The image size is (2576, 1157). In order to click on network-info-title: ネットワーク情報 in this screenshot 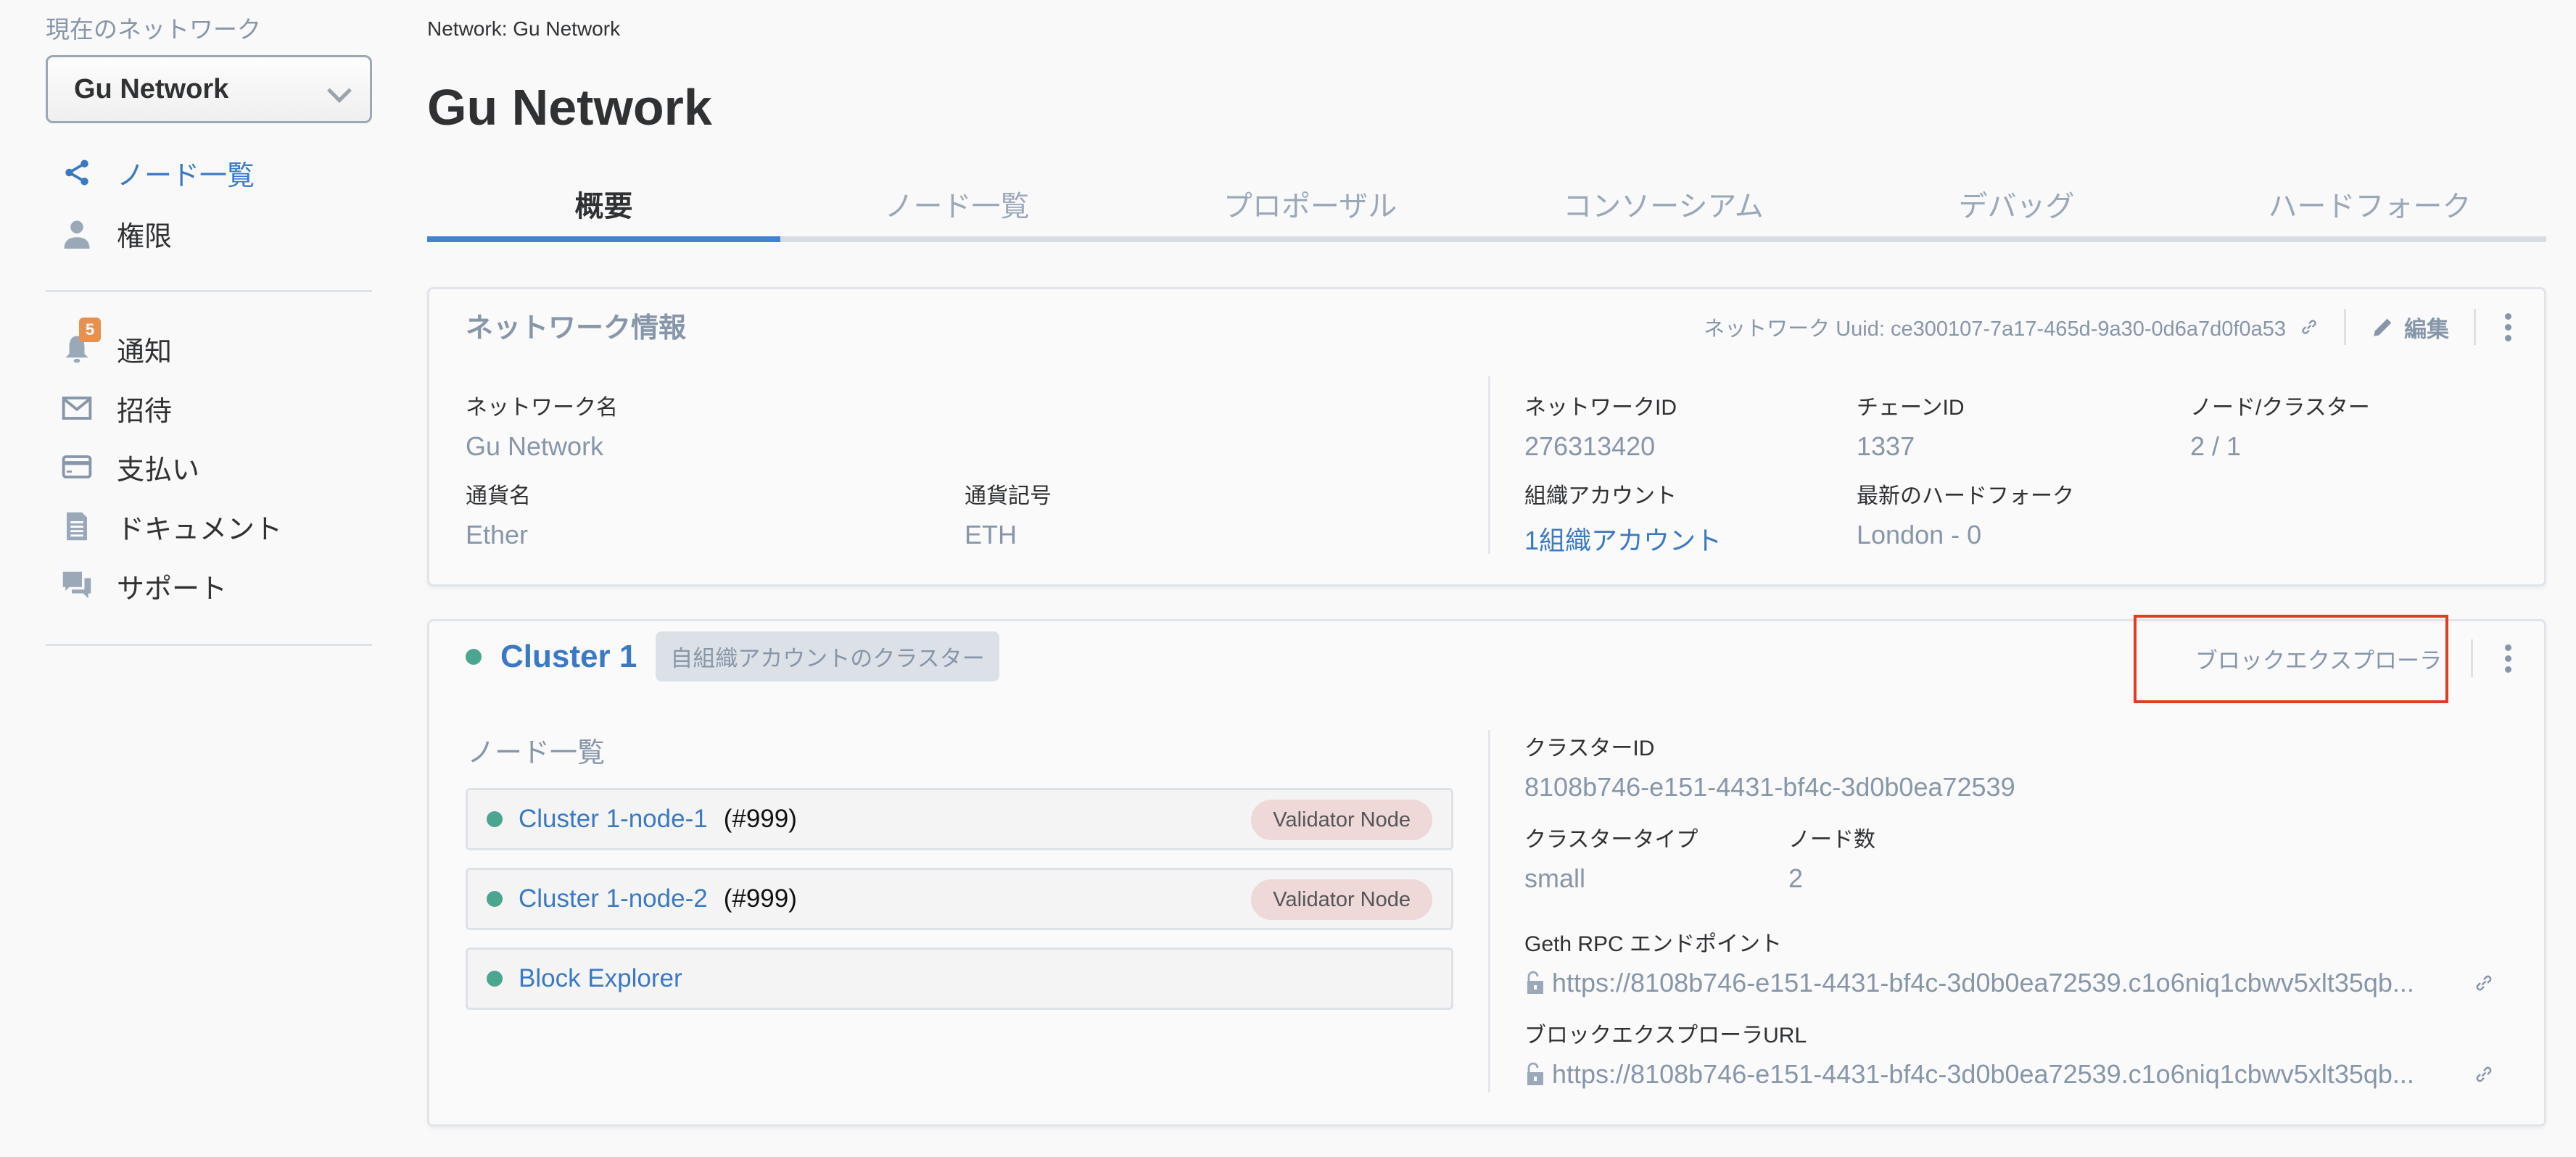, I will do `click(576, 328)`.